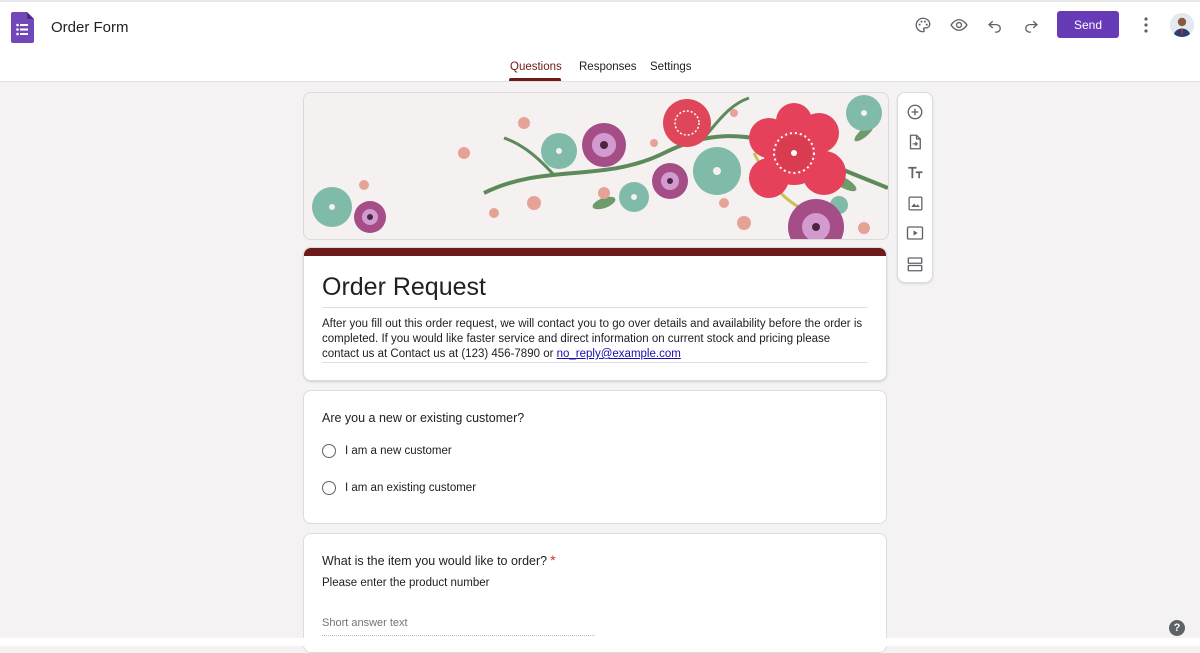  Describe the element at coordinates (535, 79) in the screenshot. I see `active-tab-indicator` at that location.